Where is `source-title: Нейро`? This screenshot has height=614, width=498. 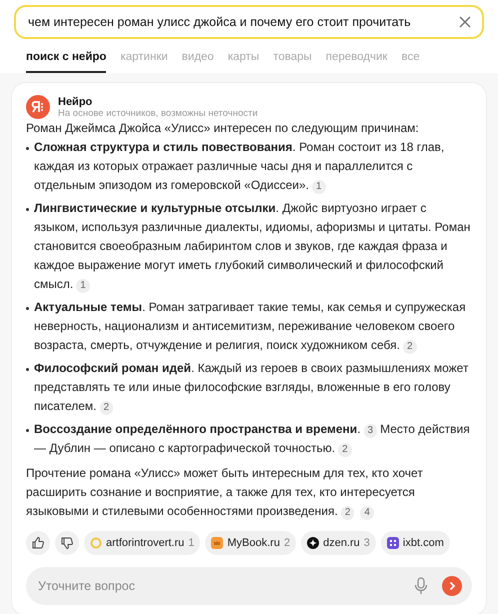
source-title: Нейро is located at coordinates (76, 102).